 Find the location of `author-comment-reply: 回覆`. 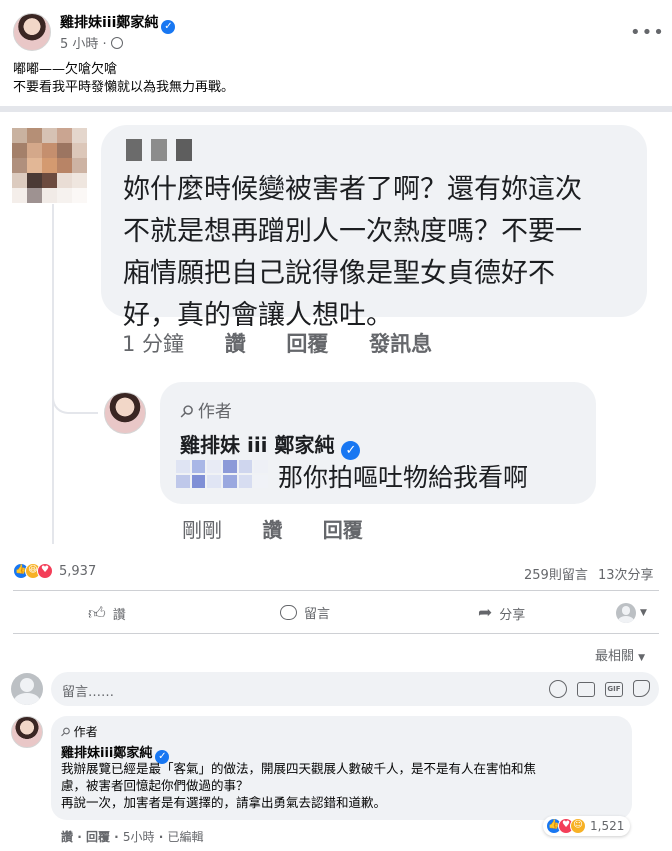

author-comment-reply: 回覆 is located at coordinates (98, 837).